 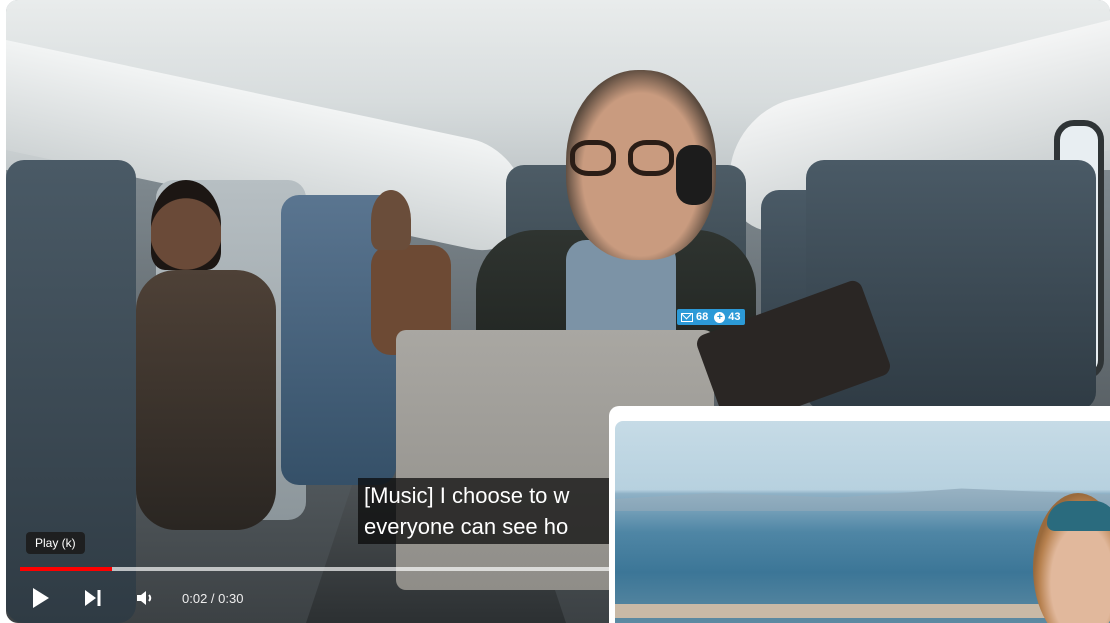 I want to click on play-icon, so click(x=41, y=598).